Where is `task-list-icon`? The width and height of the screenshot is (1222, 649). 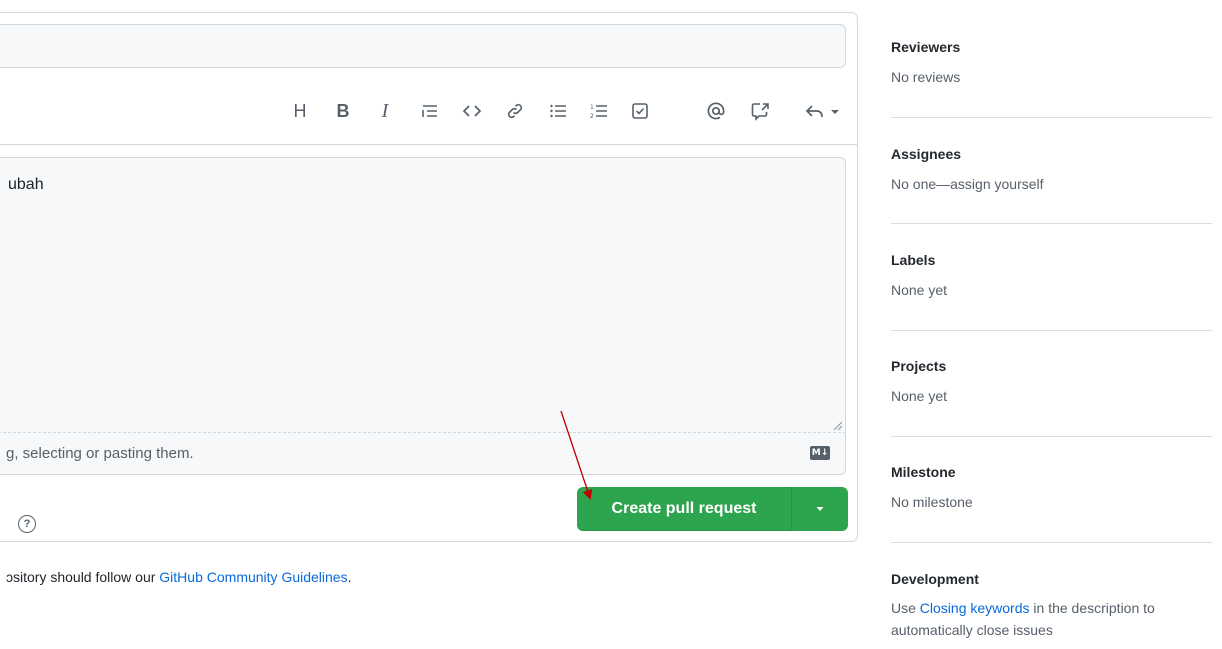 task-list-icon is located at coordinates (640, 111).